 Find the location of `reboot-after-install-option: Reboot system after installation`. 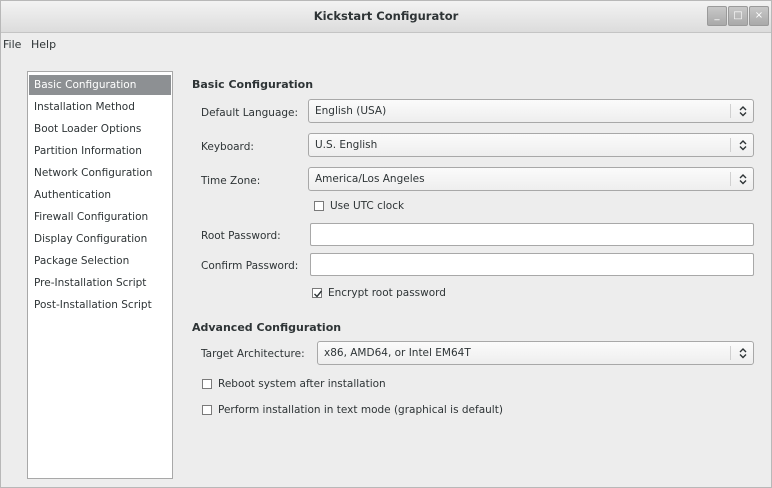

reboot-after-install-option: Reboot system after installation is located at coordinates (294, 384).